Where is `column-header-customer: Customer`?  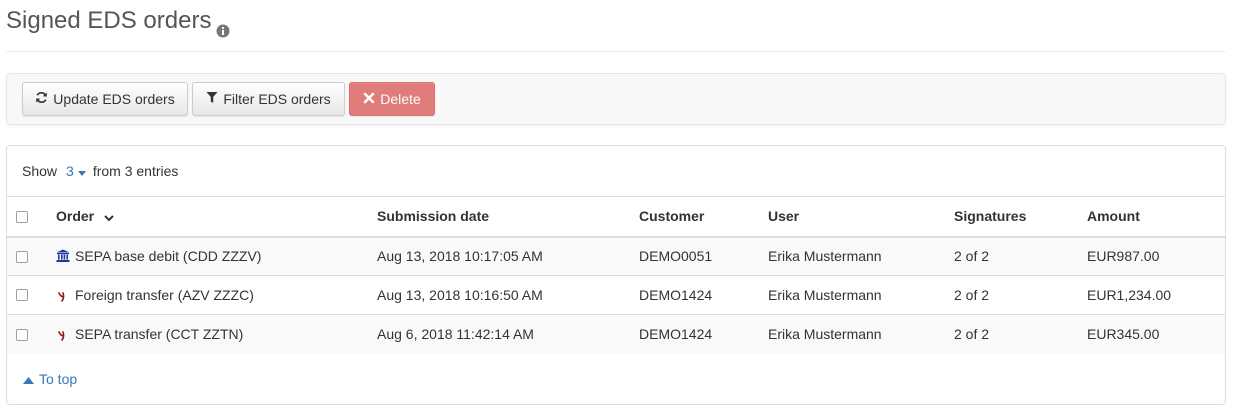
column-header-customer: Customer is located at coordinates (703, 217).